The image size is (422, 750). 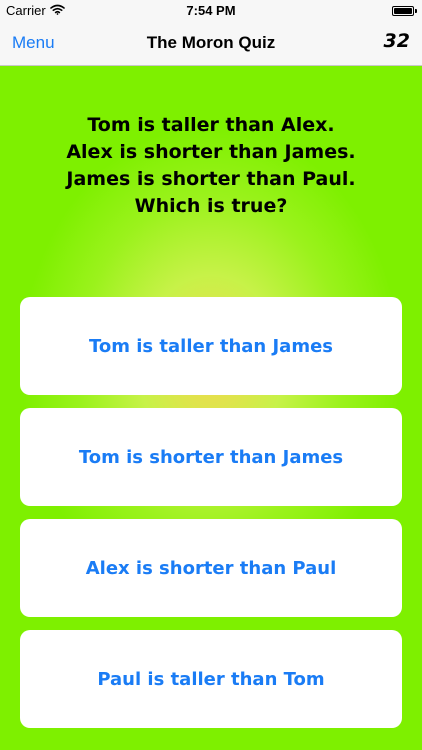 What do you see at coordinates (211, 206) in the screenshot?
I see `question-line: Which is true?` at bounding box center [211, 206].